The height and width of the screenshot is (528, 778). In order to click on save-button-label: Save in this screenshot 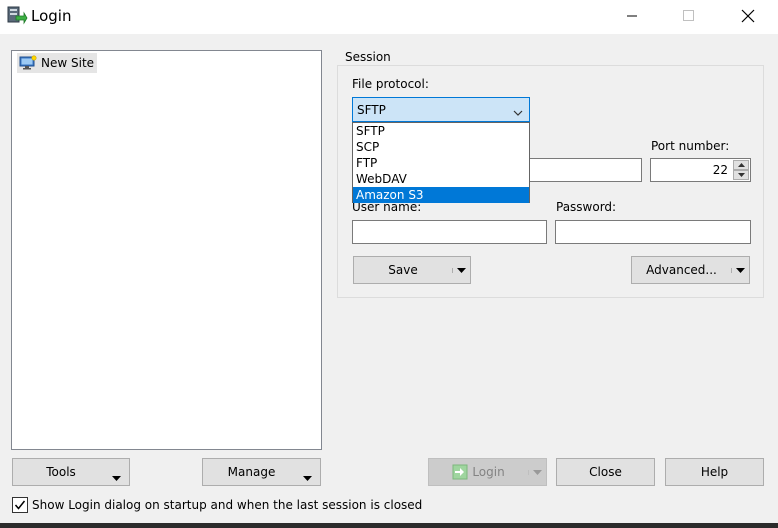, I will do `click(403, 270)`.